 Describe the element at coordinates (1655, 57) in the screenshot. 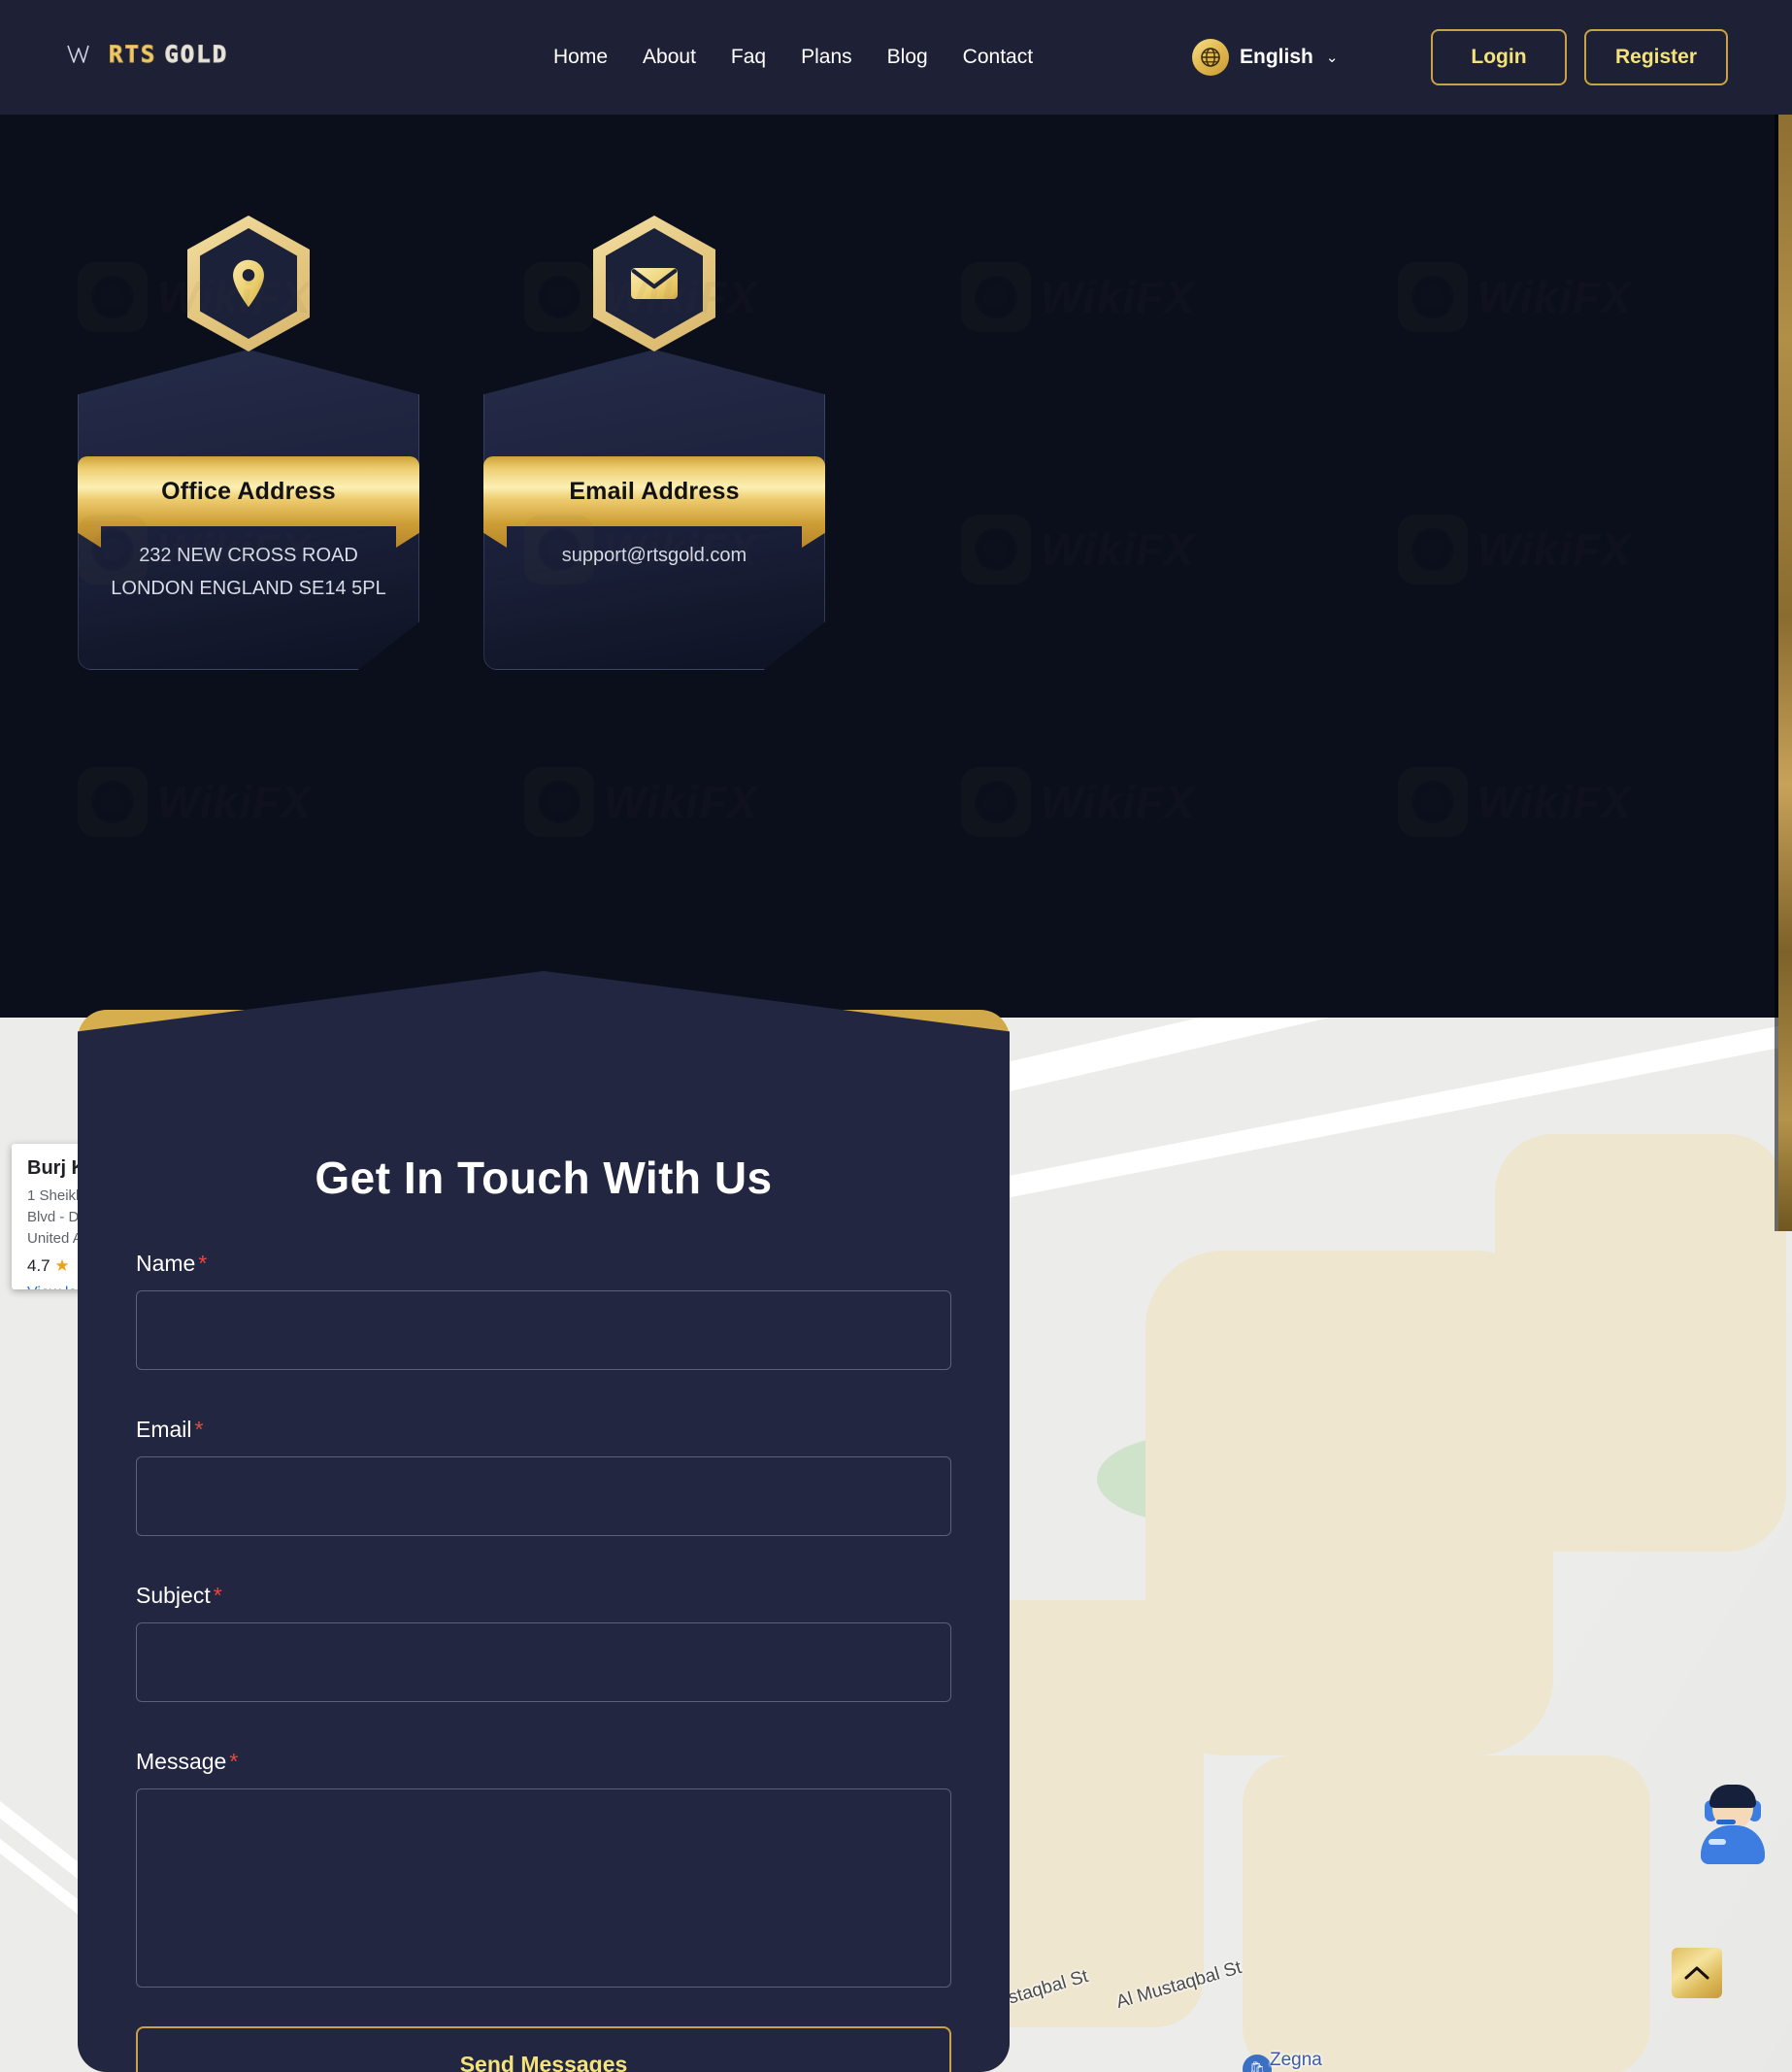

I see `register-button: Register` at that location.